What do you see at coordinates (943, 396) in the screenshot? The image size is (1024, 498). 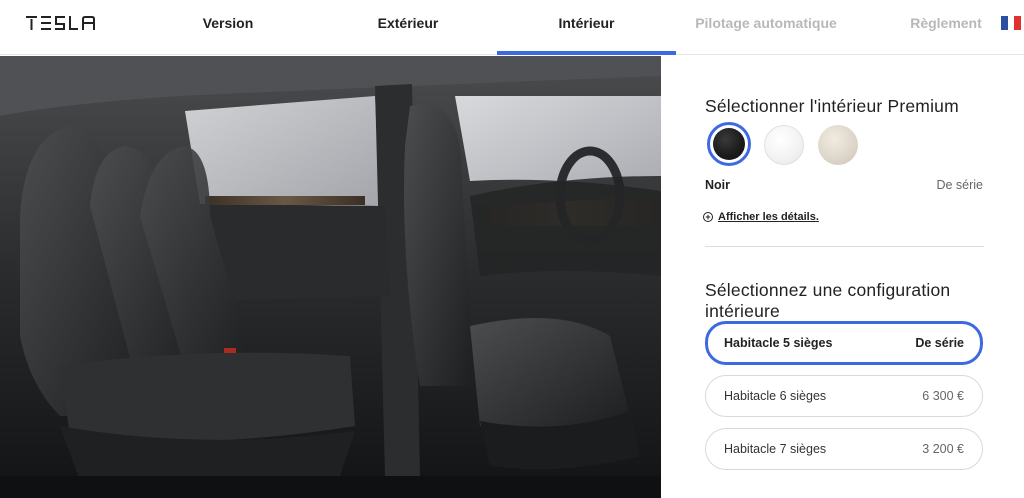 I see `option-price: 6 300 €` at bounding box center [943, 396].